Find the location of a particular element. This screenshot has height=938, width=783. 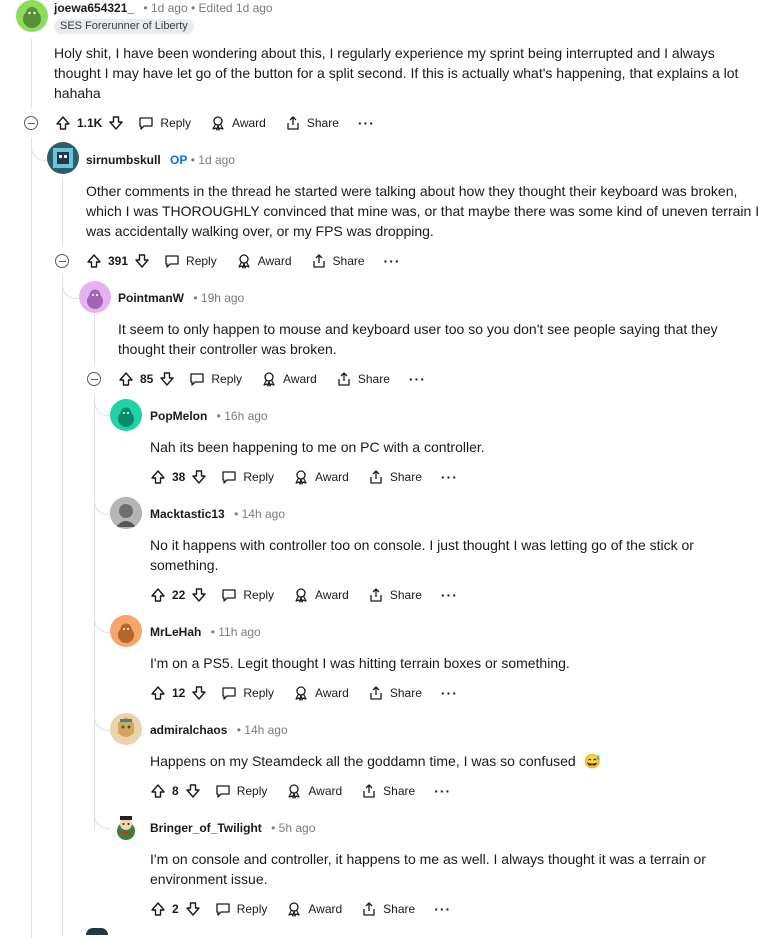

comment-actions: 22 Reply Award Share ··· is located at coordinates (304, 595).